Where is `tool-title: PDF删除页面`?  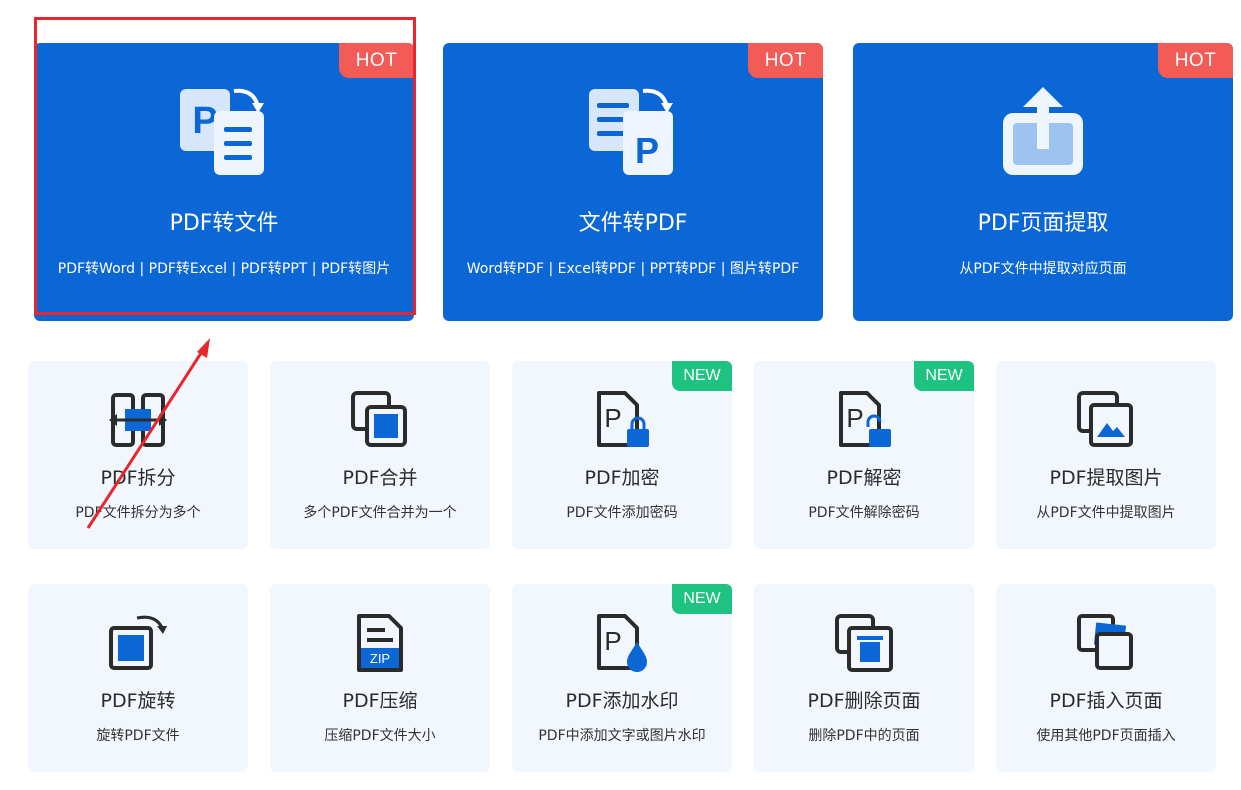 tool-title: PDF删除页面 is located at coordinates (864, 701).